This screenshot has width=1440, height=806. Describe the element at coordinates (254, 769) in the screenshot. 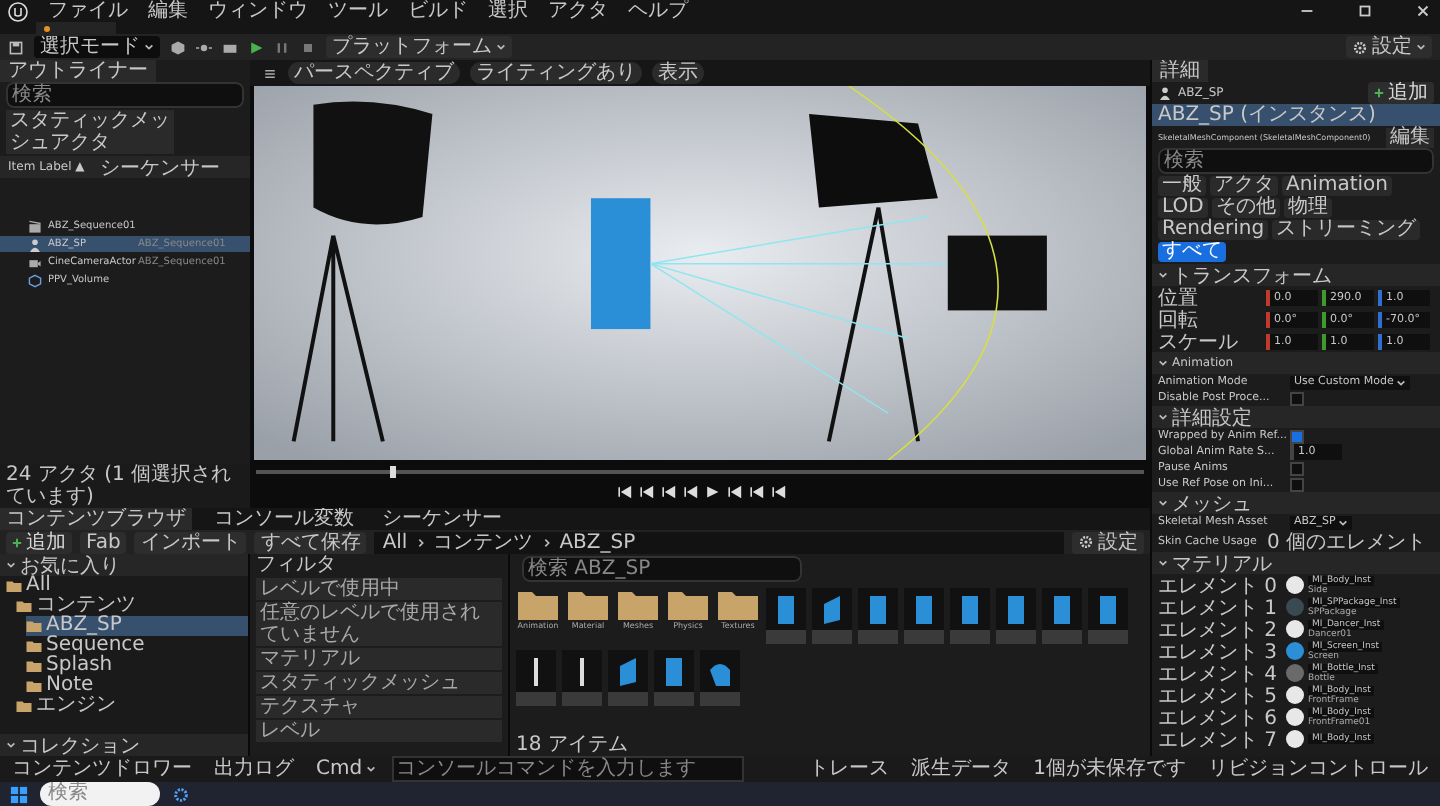

I see `status-button: 出力ログ` at that location.